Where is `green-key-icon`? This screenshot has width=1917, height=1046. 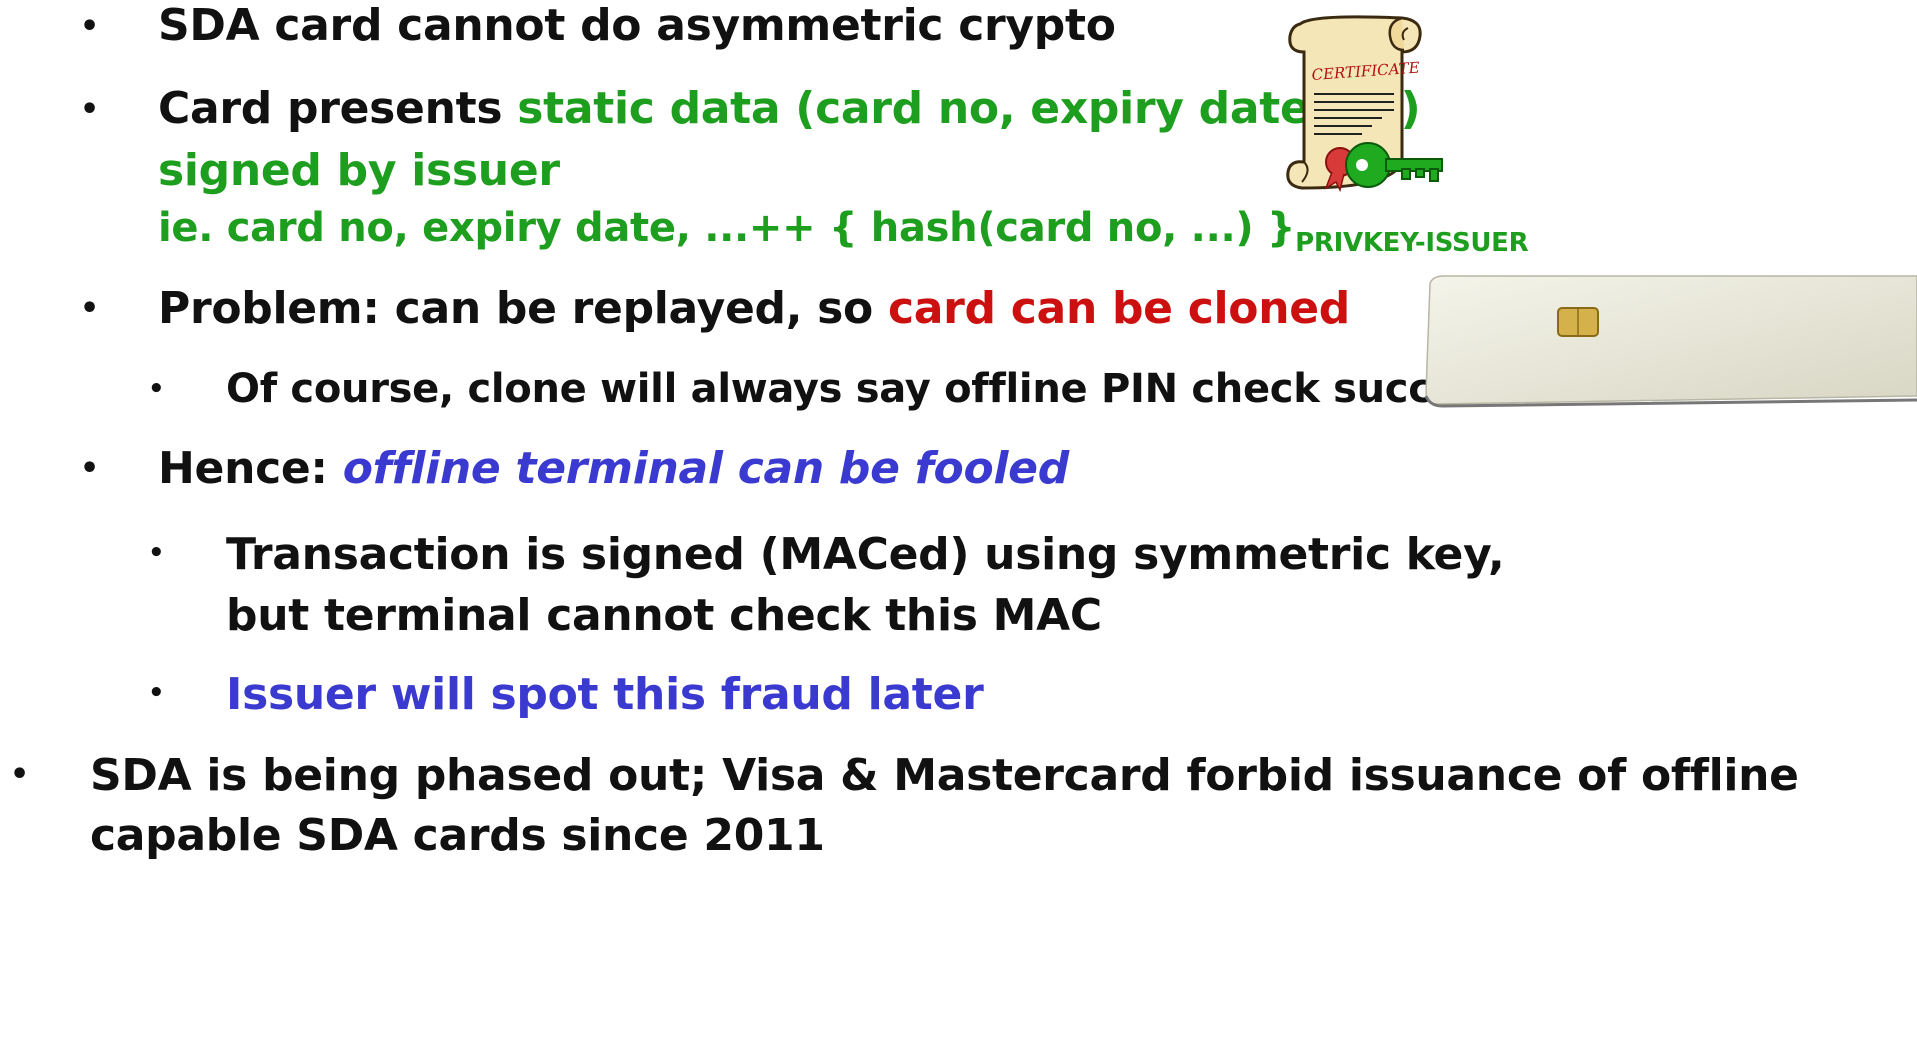 green-key-icon is located at coordinates (1395, 165).